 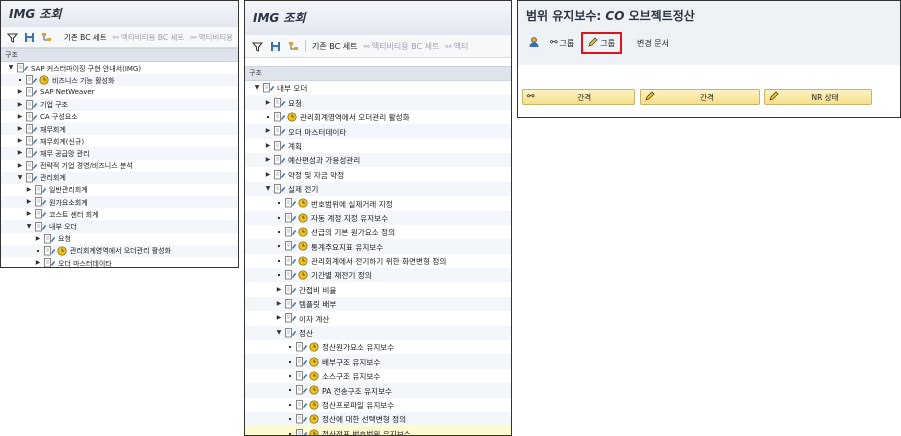 I want to click on tree-node: 선급의 기본 원가요소 정의, so click(x=378, y=232).